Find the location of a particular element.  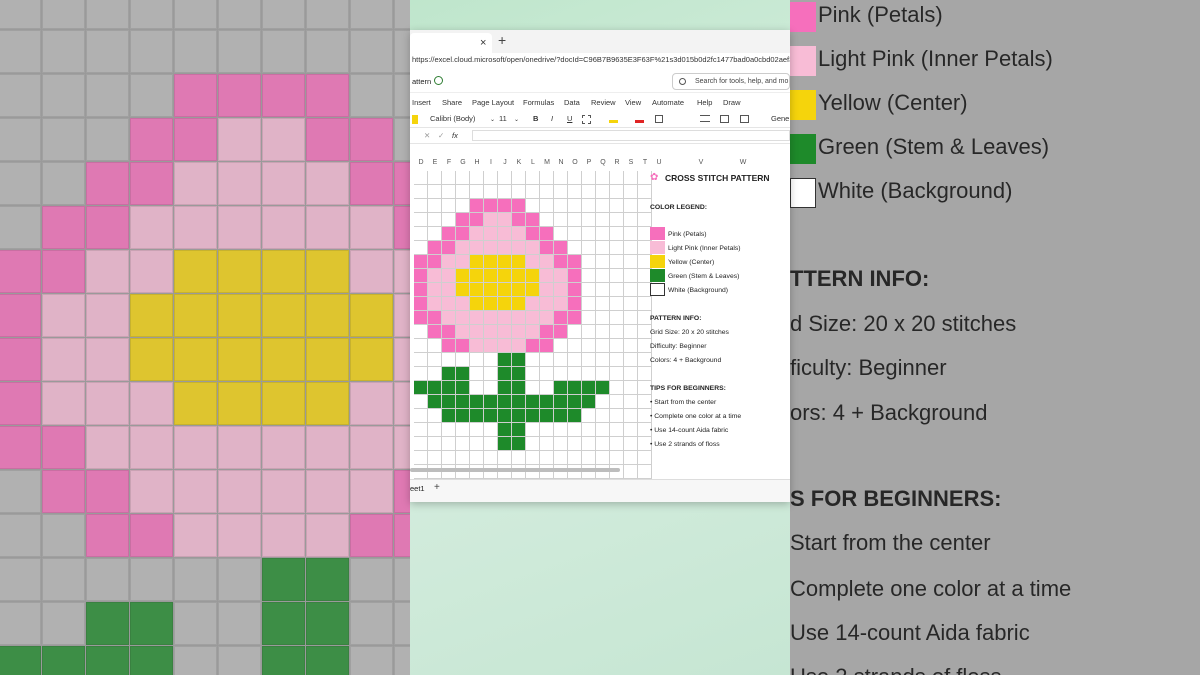

column-header: E is located at coordinates (435, 165).